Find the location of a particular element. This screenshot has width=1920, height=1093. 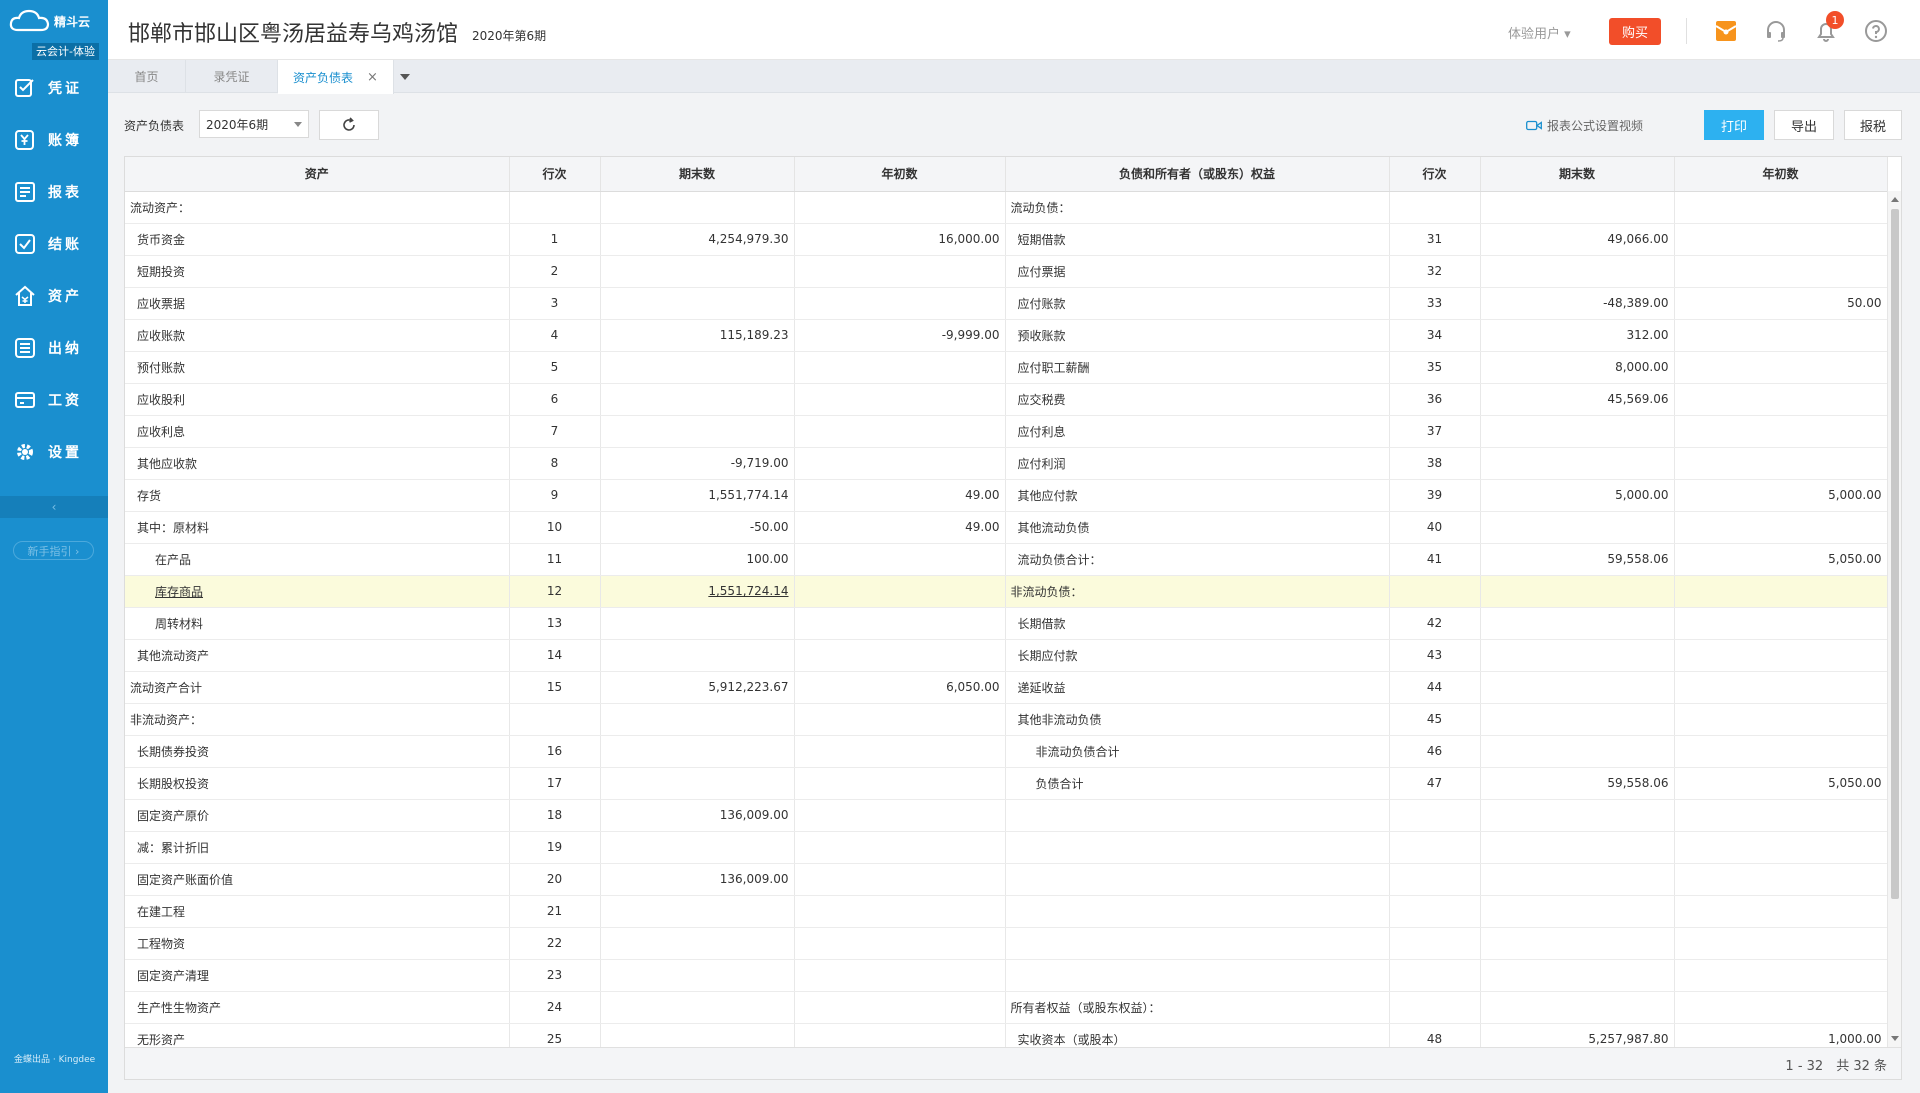

liability-name-cell: 短期借款 is located at coordinates (1197, 239).